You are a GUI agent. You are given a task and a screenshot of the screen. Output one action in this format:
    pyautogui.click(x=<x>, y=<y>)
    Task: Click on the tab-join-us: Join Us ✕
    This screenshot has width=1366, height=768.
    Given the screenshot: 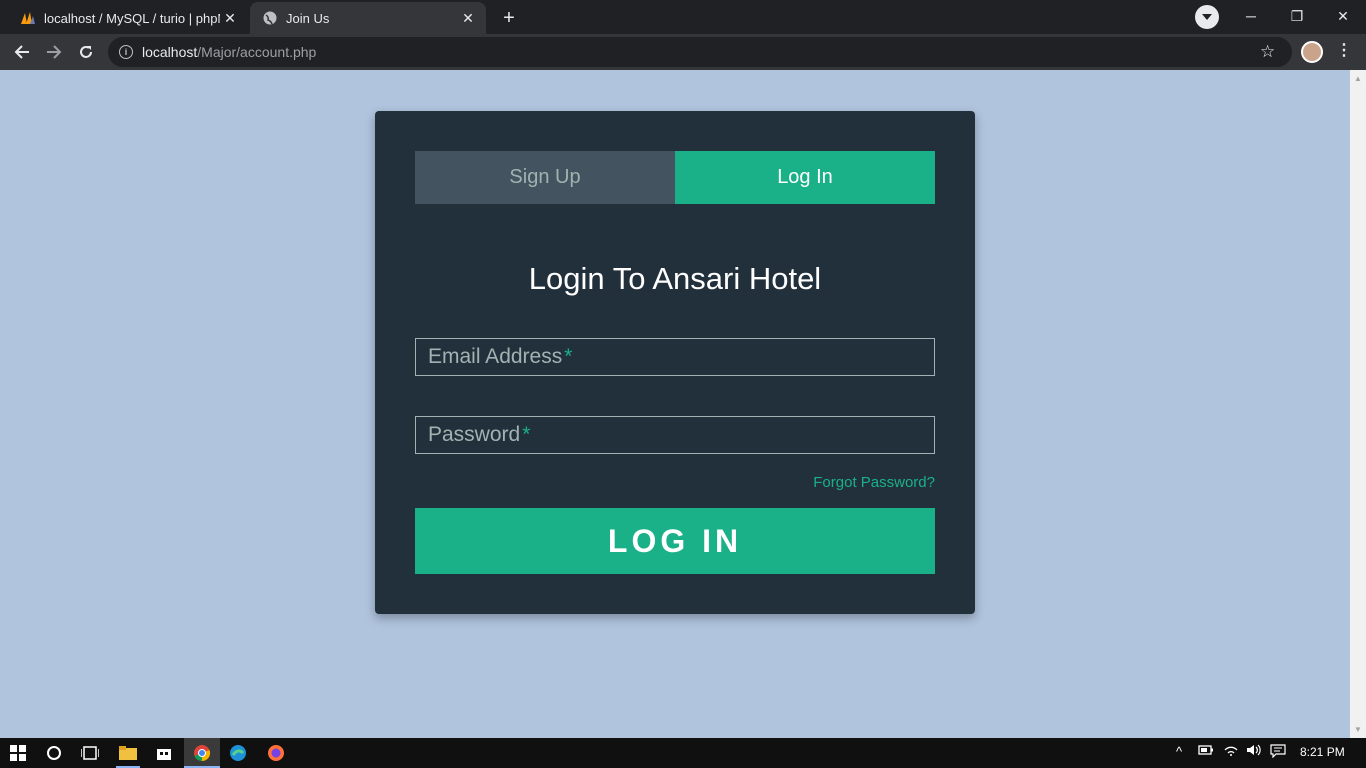 What is the action you would take?
    pyautogui.click(x=368, y=18)
    